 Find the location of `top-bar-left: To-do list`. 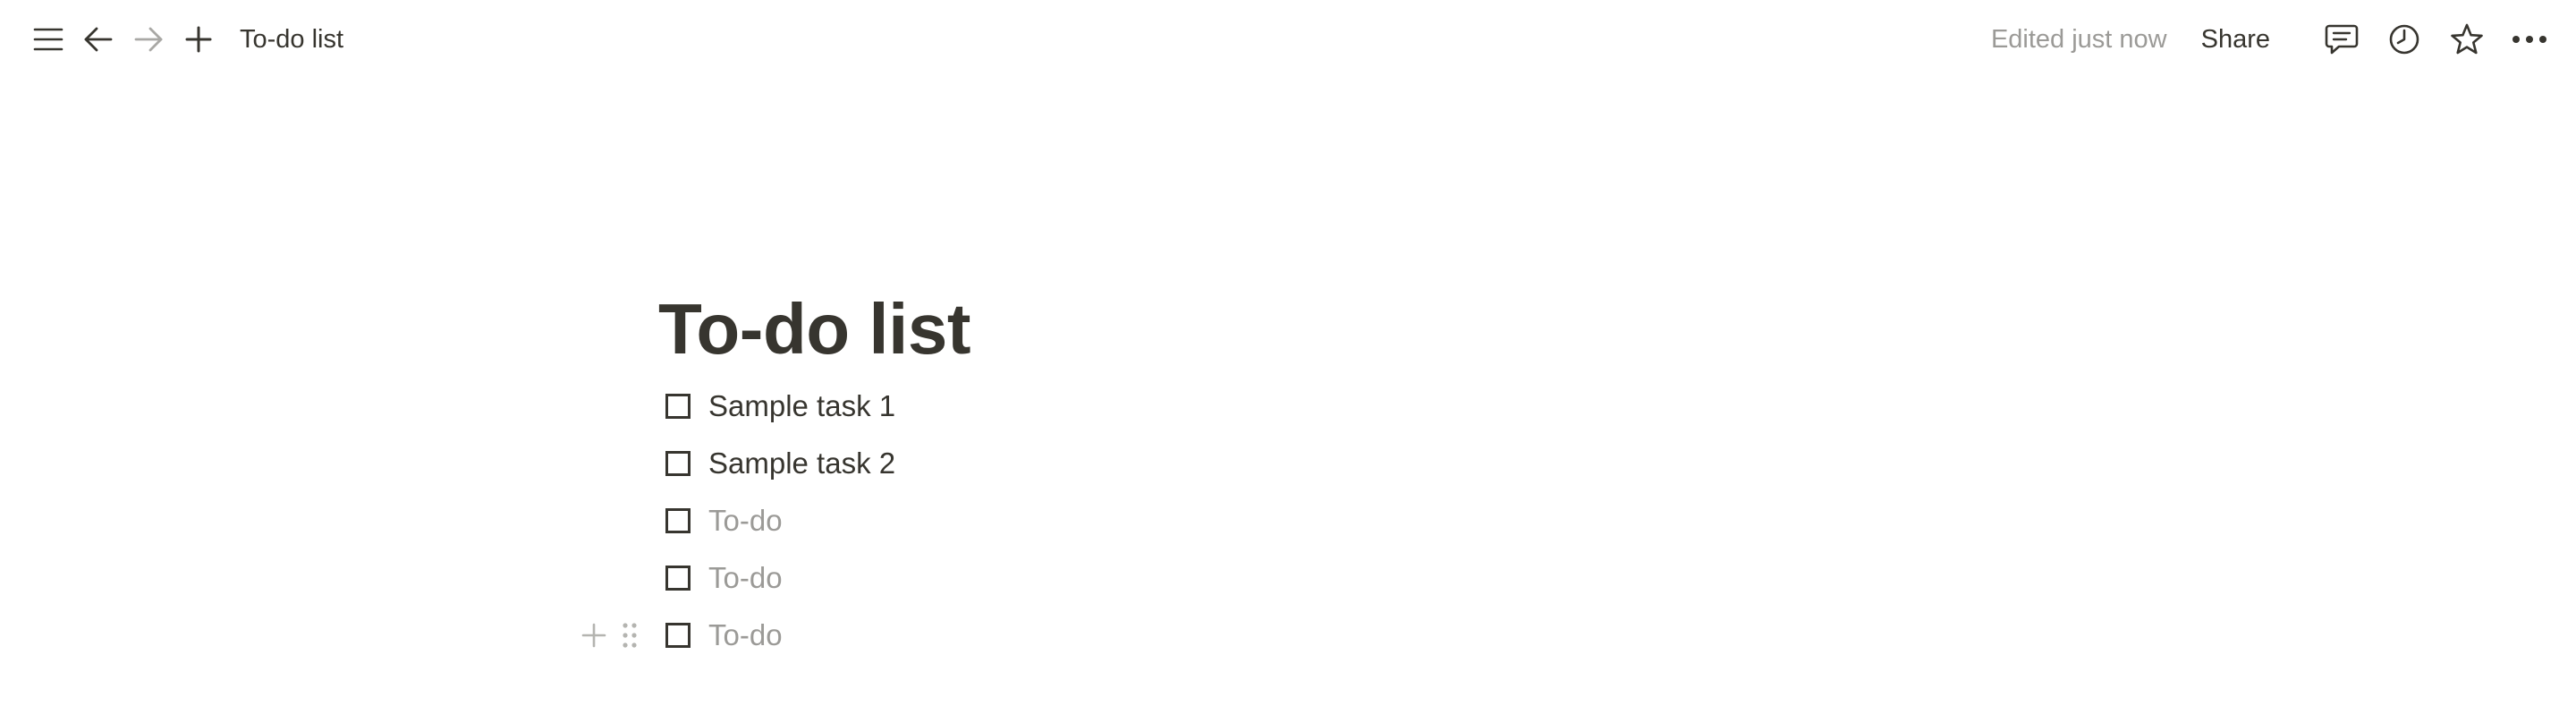

top-bar-left: To-do list is located at coordinates (189, 39).